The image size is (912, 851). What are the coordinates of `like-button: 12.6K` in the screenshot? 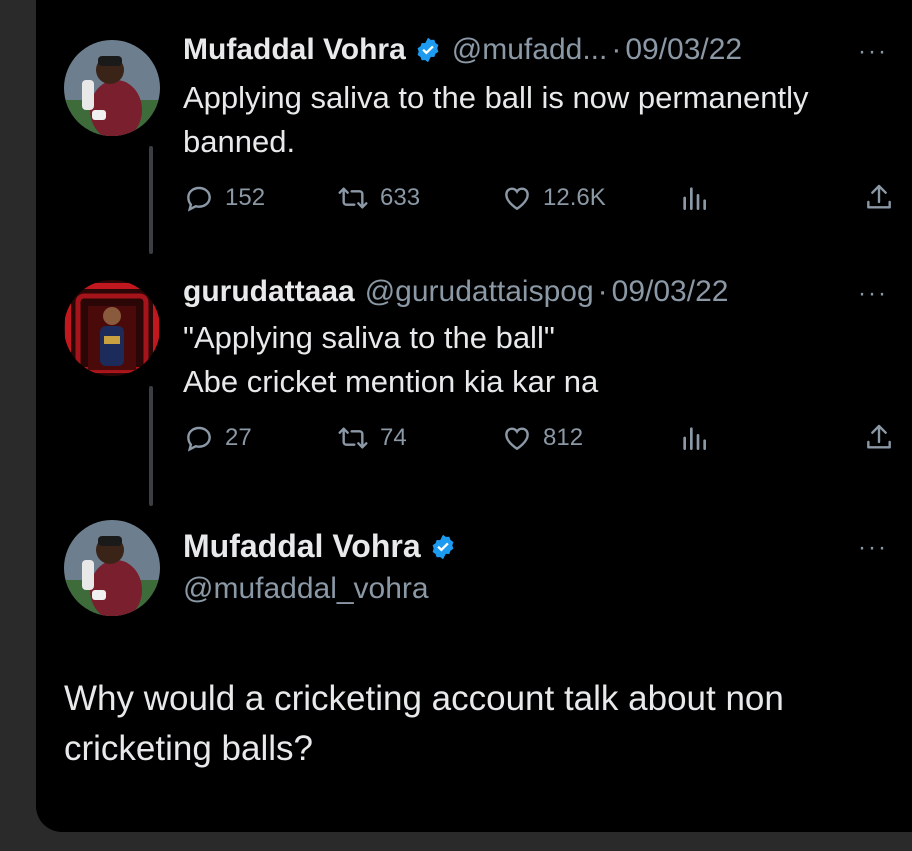 It's located at (553, 198).